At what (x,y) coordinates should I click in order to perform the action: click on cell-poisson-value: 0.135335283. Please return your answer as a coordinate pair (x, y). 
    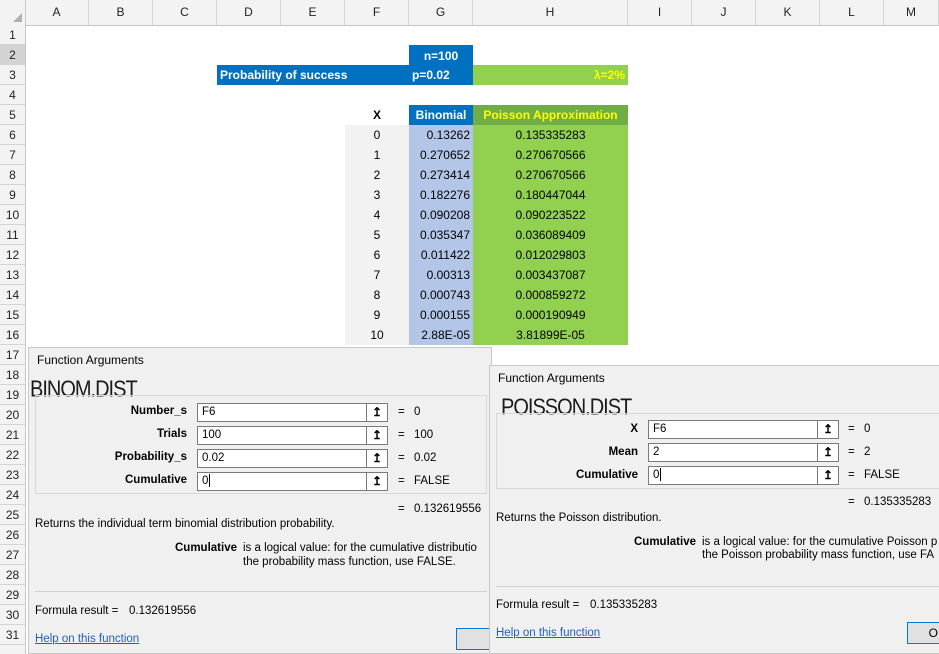
    Looking at the image, I should click on (550, 135).